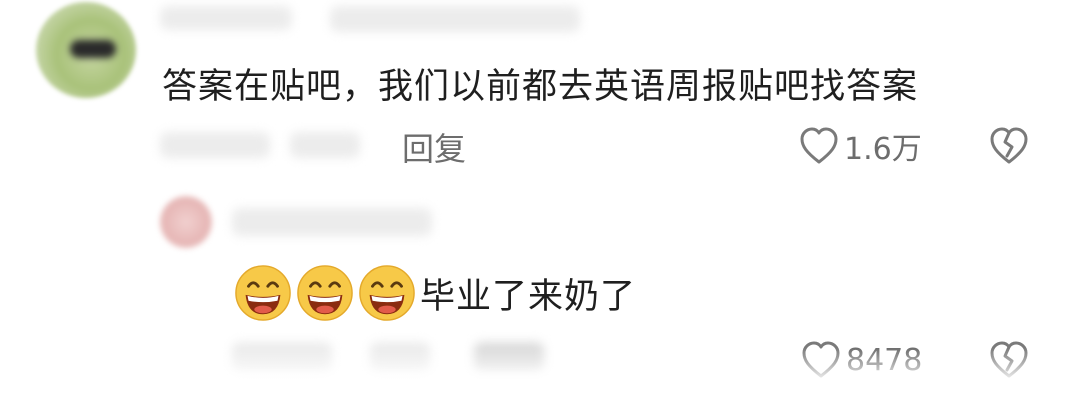  I want to click on commenter-avatar, so click(86, 50).